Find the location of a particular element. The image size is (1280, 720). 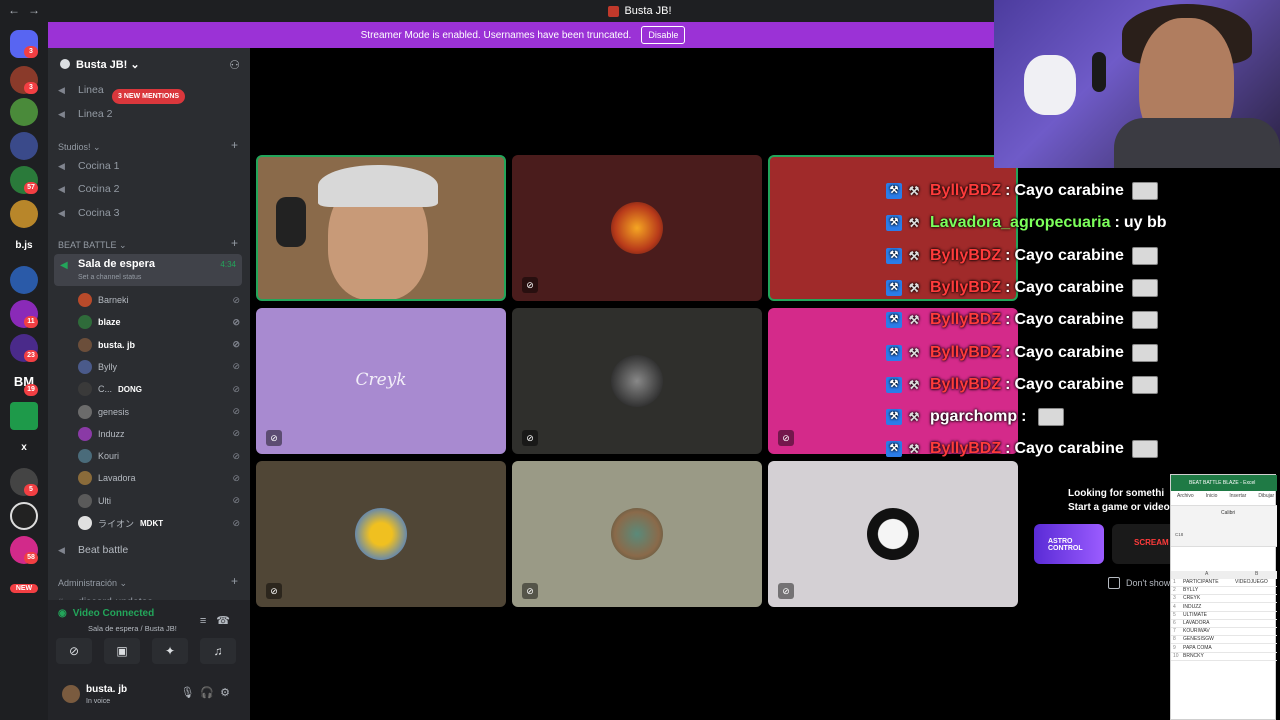

spreadsheet-menu-item: Insertar is located at coordinates (1237, 496).